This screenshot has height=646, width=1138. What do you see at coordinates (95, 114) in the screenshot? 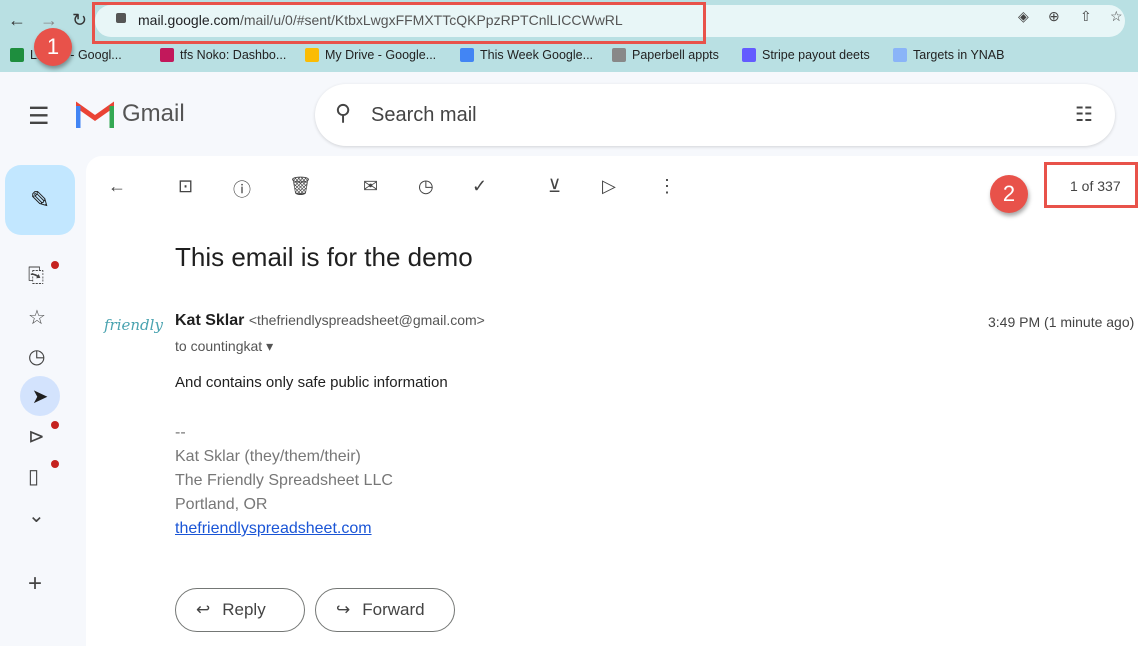
I see `gmail-m-icon` at bounding box center [95, 114].